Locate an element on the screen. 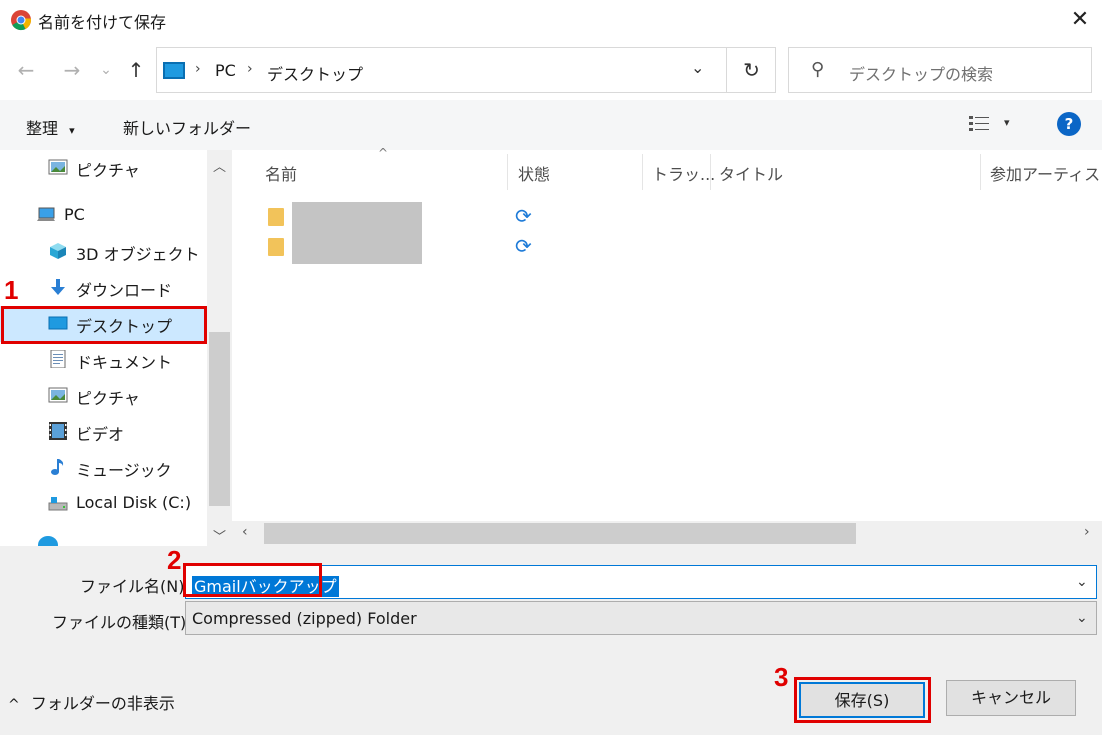 This screenshot has height=735, width=1102. sidebar-item-label: ミュージック is located at coordinates (124, 470).